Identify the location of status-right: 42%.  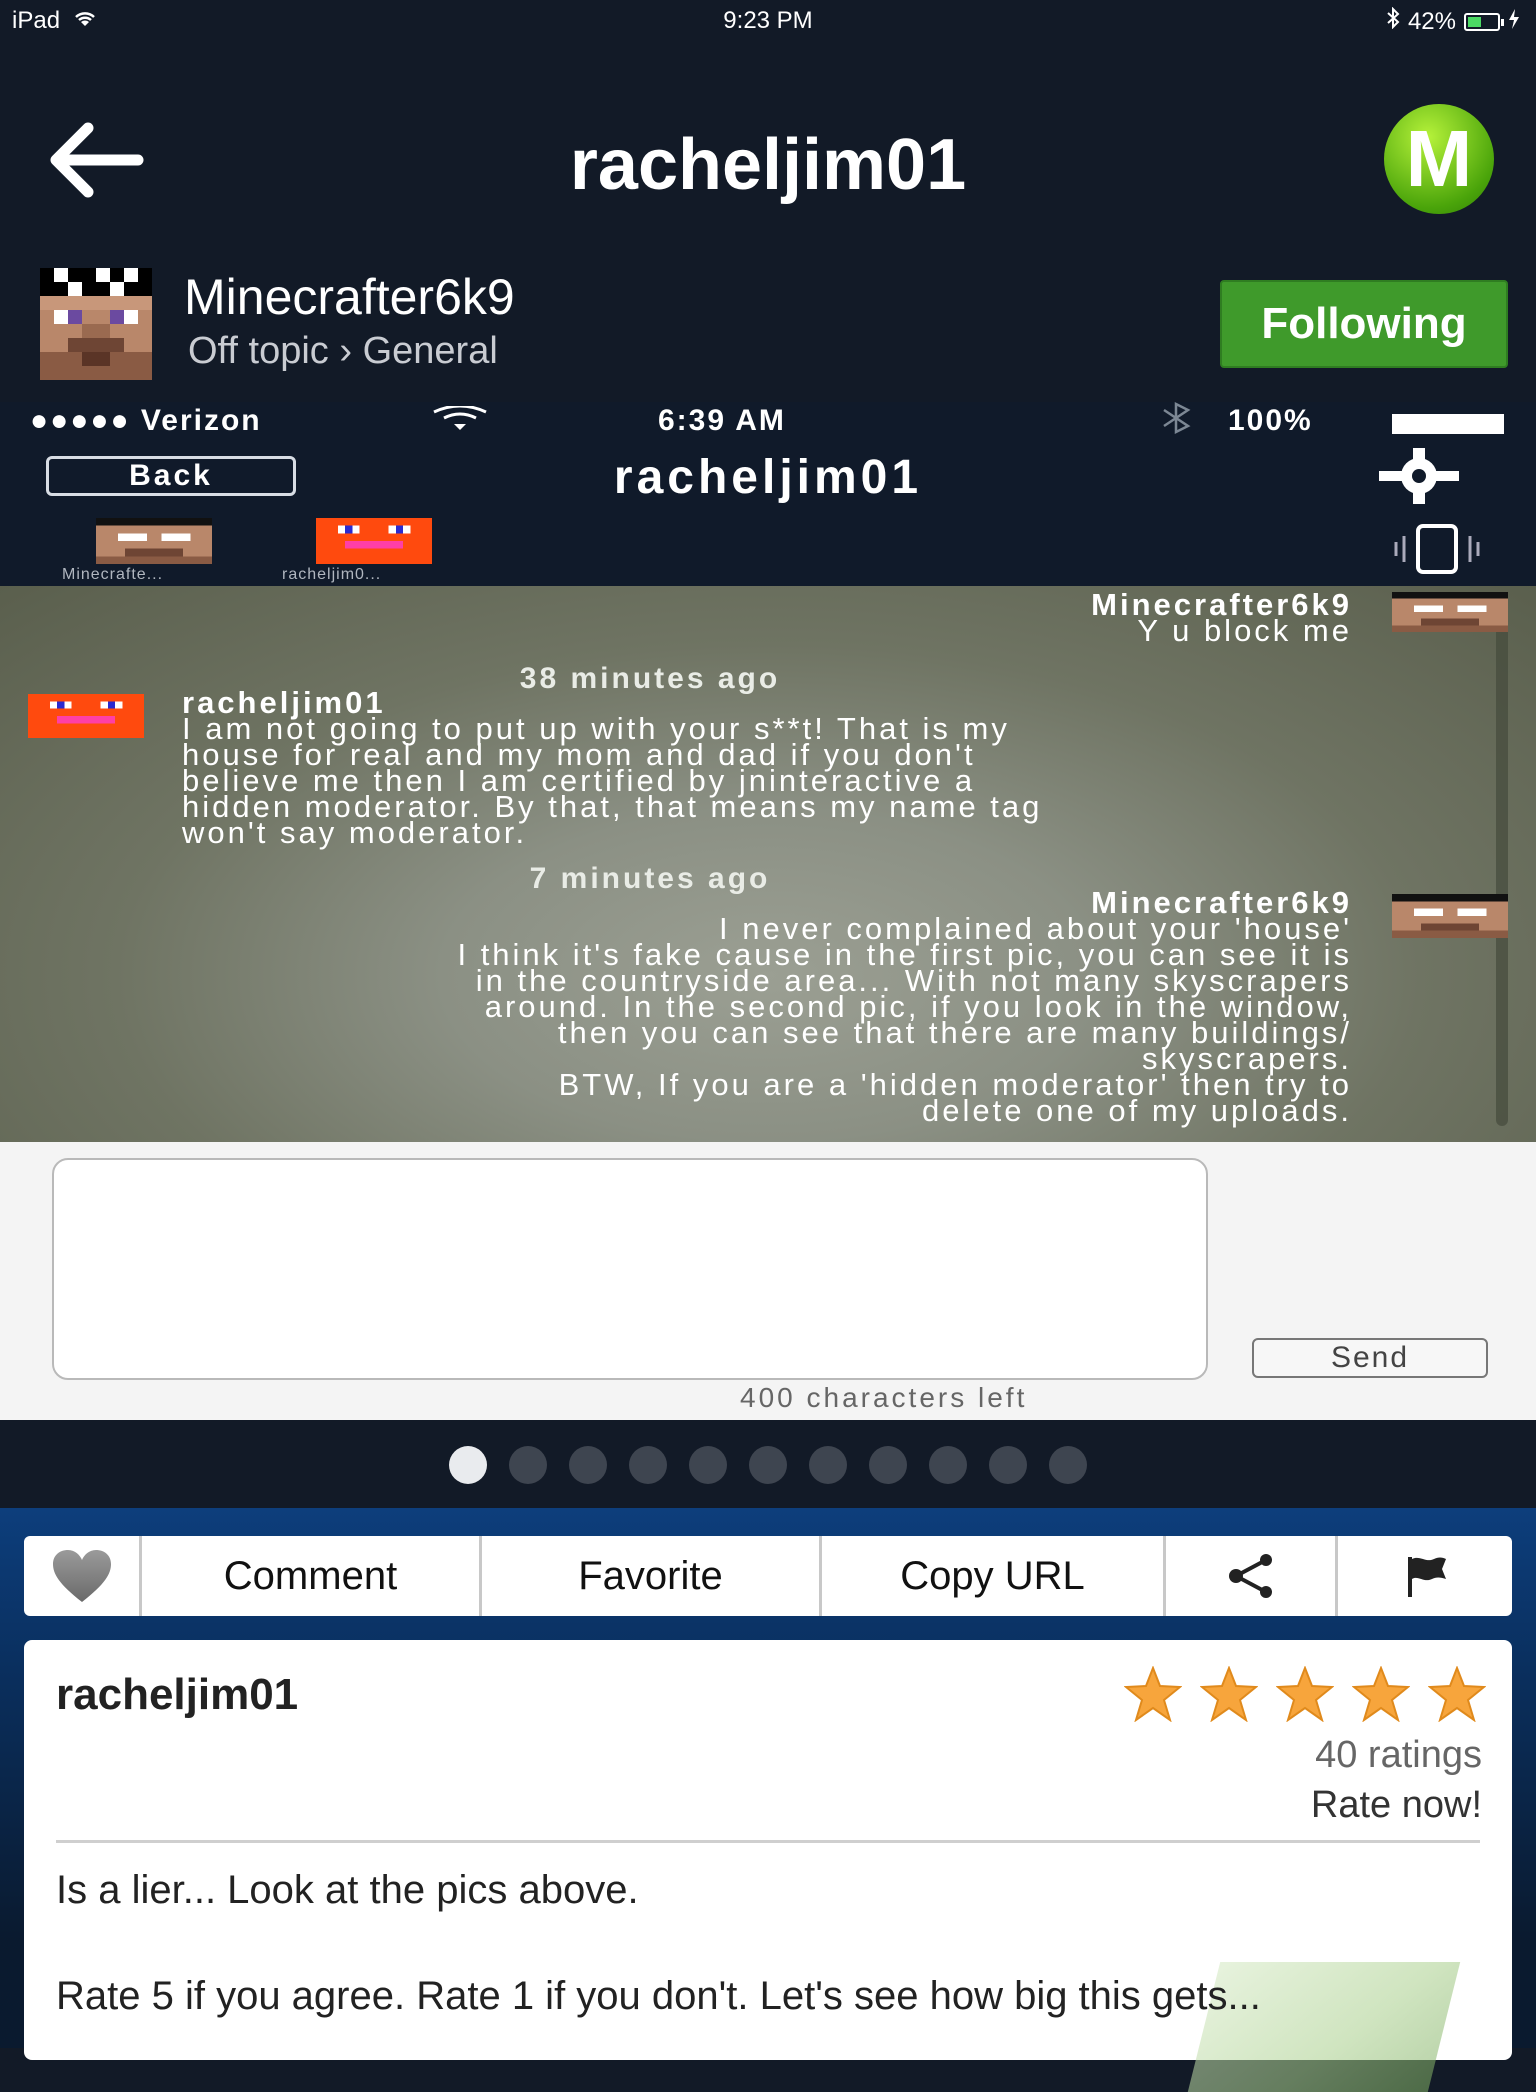
(1453, 21).